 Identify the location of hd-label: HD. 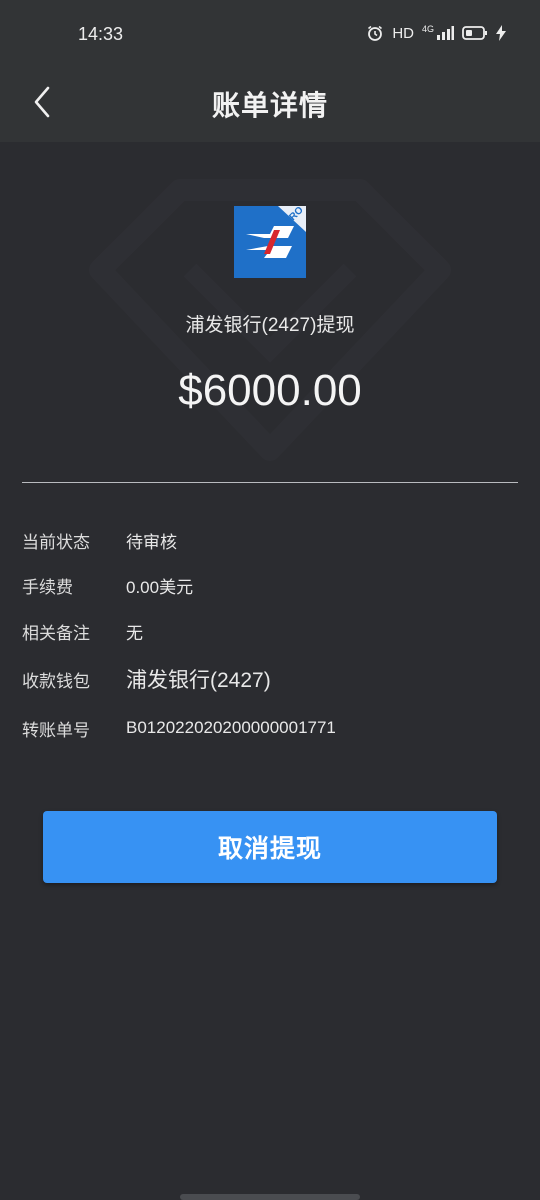
(403, 33).